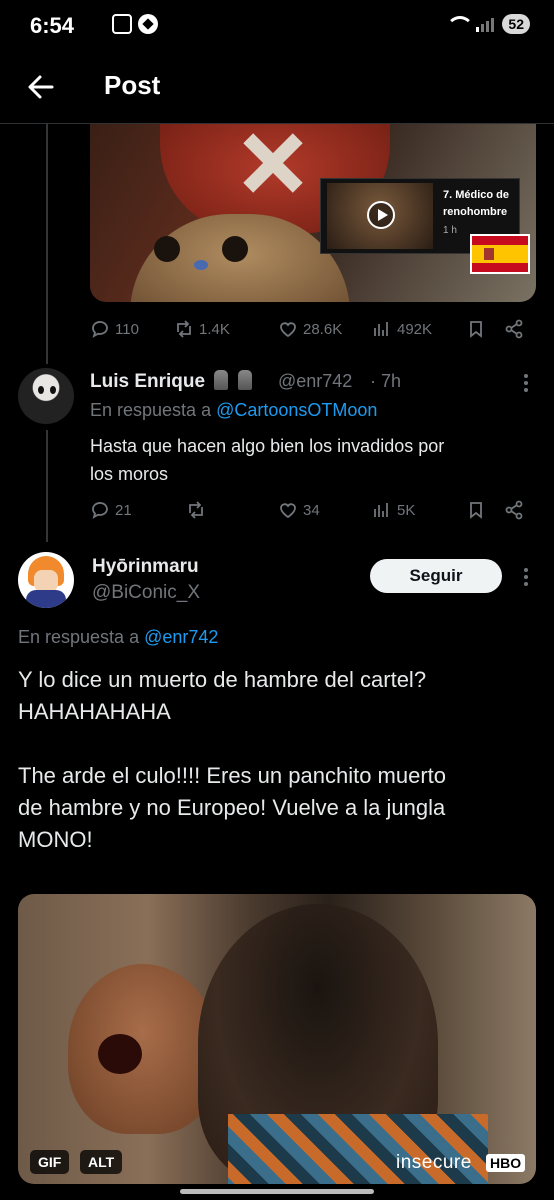 The image size is (554, 1200). What do you see at coordinates (315, 381) in the screenshot?
I see `author-handle: @enr742` at bounding box center [315, 381].